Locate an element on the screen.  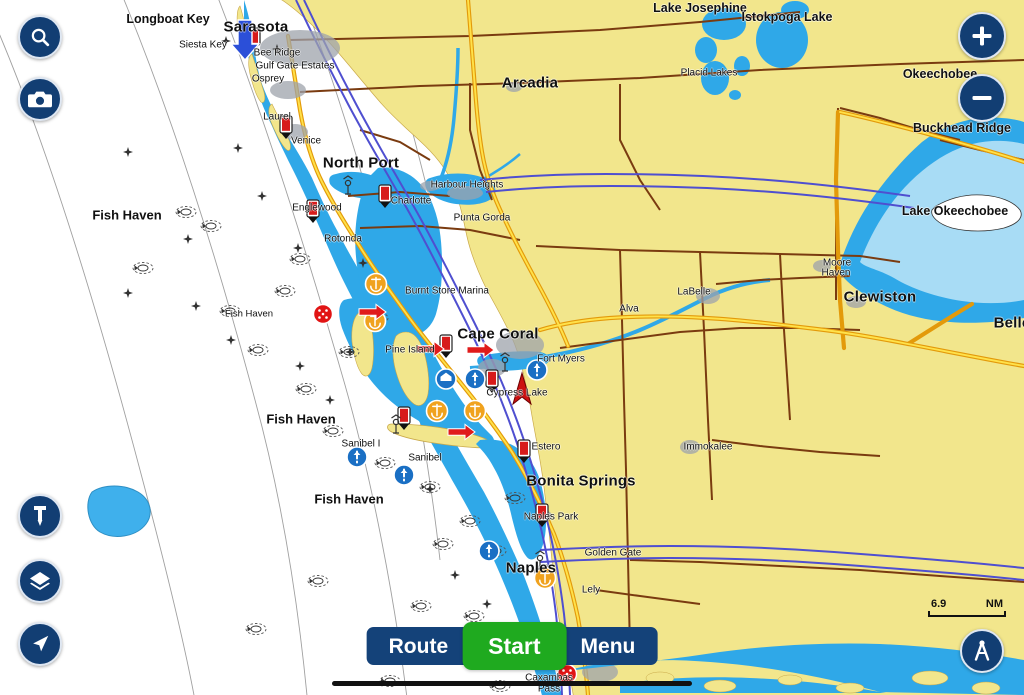
layers-button is located at coordinates (40, 581).